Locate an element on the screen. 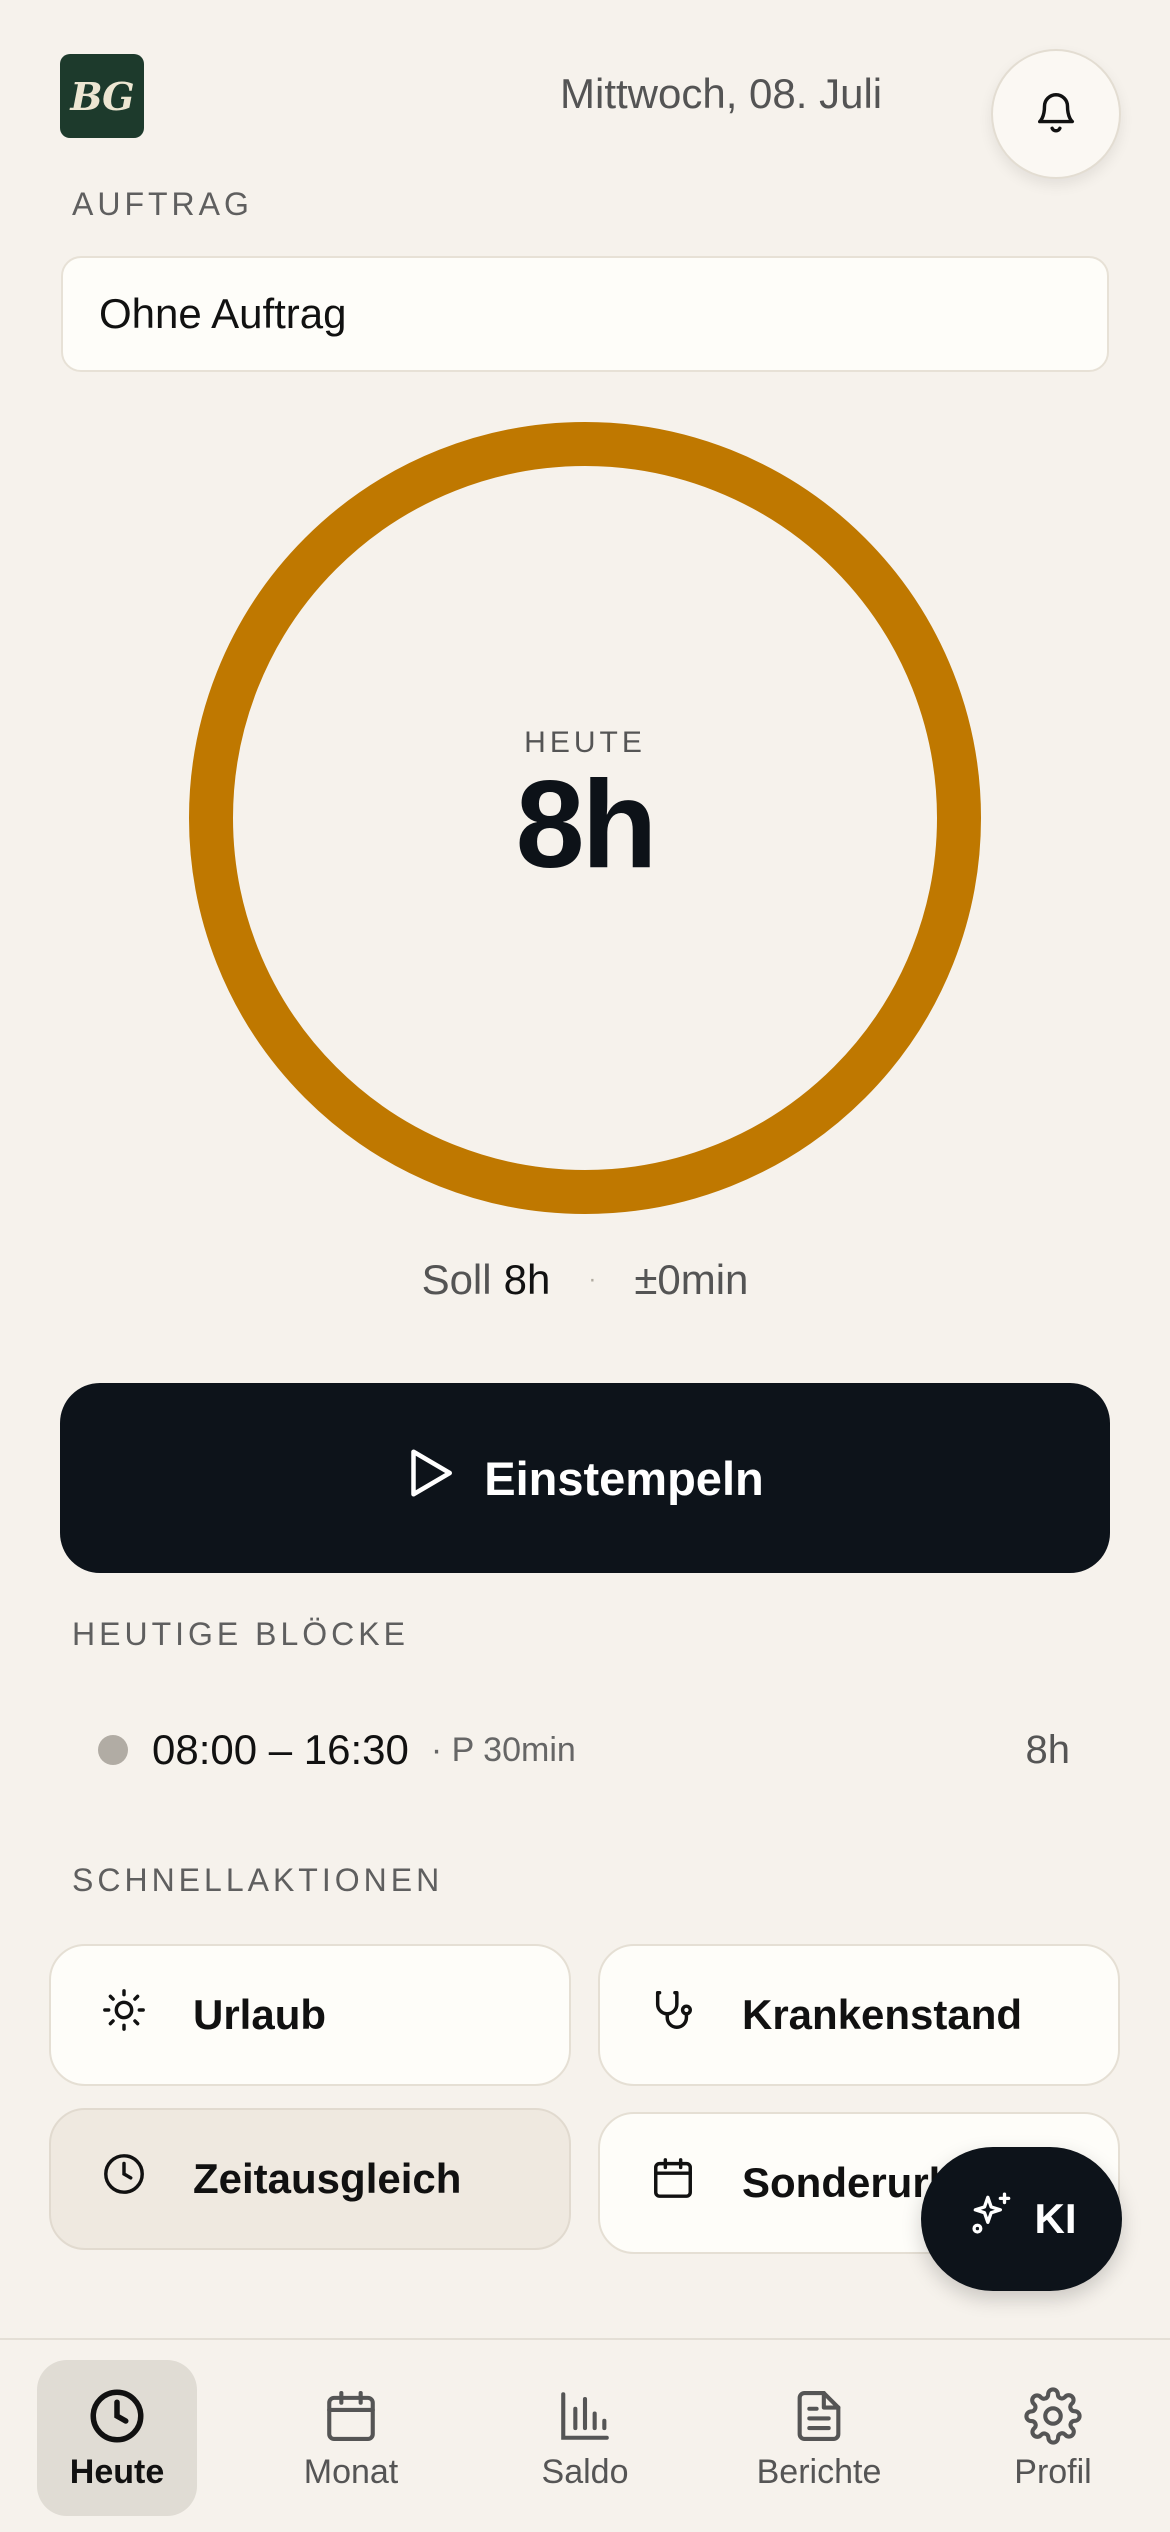 This screenshot has height=2532, width=1170. order-section-label: AUFTRAG is located at coordinates (162, 204).